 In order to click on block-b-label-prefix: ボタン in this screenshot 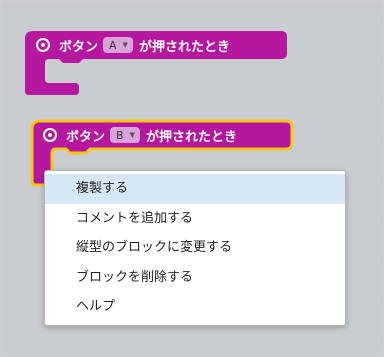, I will do `click(86, 137)`.